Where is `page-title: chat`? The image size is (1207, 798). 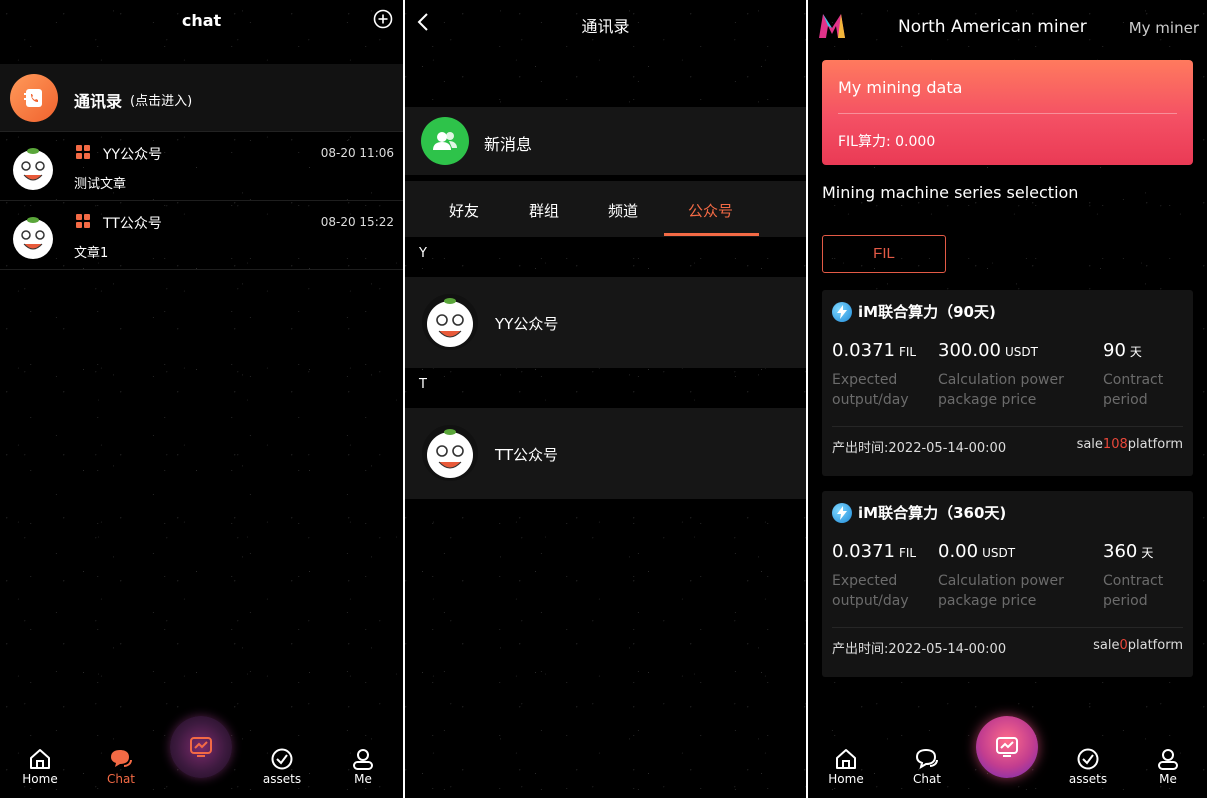
page-title: chat is located at coordinates (201, 20).